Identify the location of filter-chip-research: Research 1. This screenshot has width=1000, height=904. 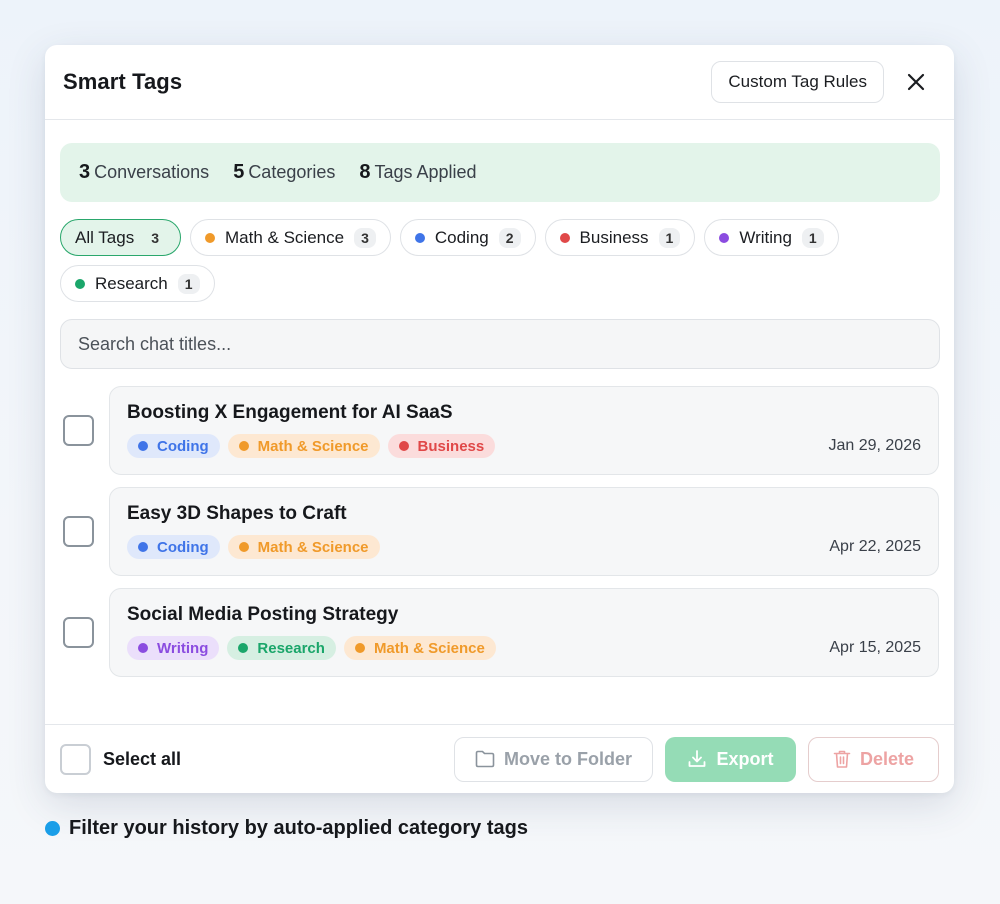
(137, 283).